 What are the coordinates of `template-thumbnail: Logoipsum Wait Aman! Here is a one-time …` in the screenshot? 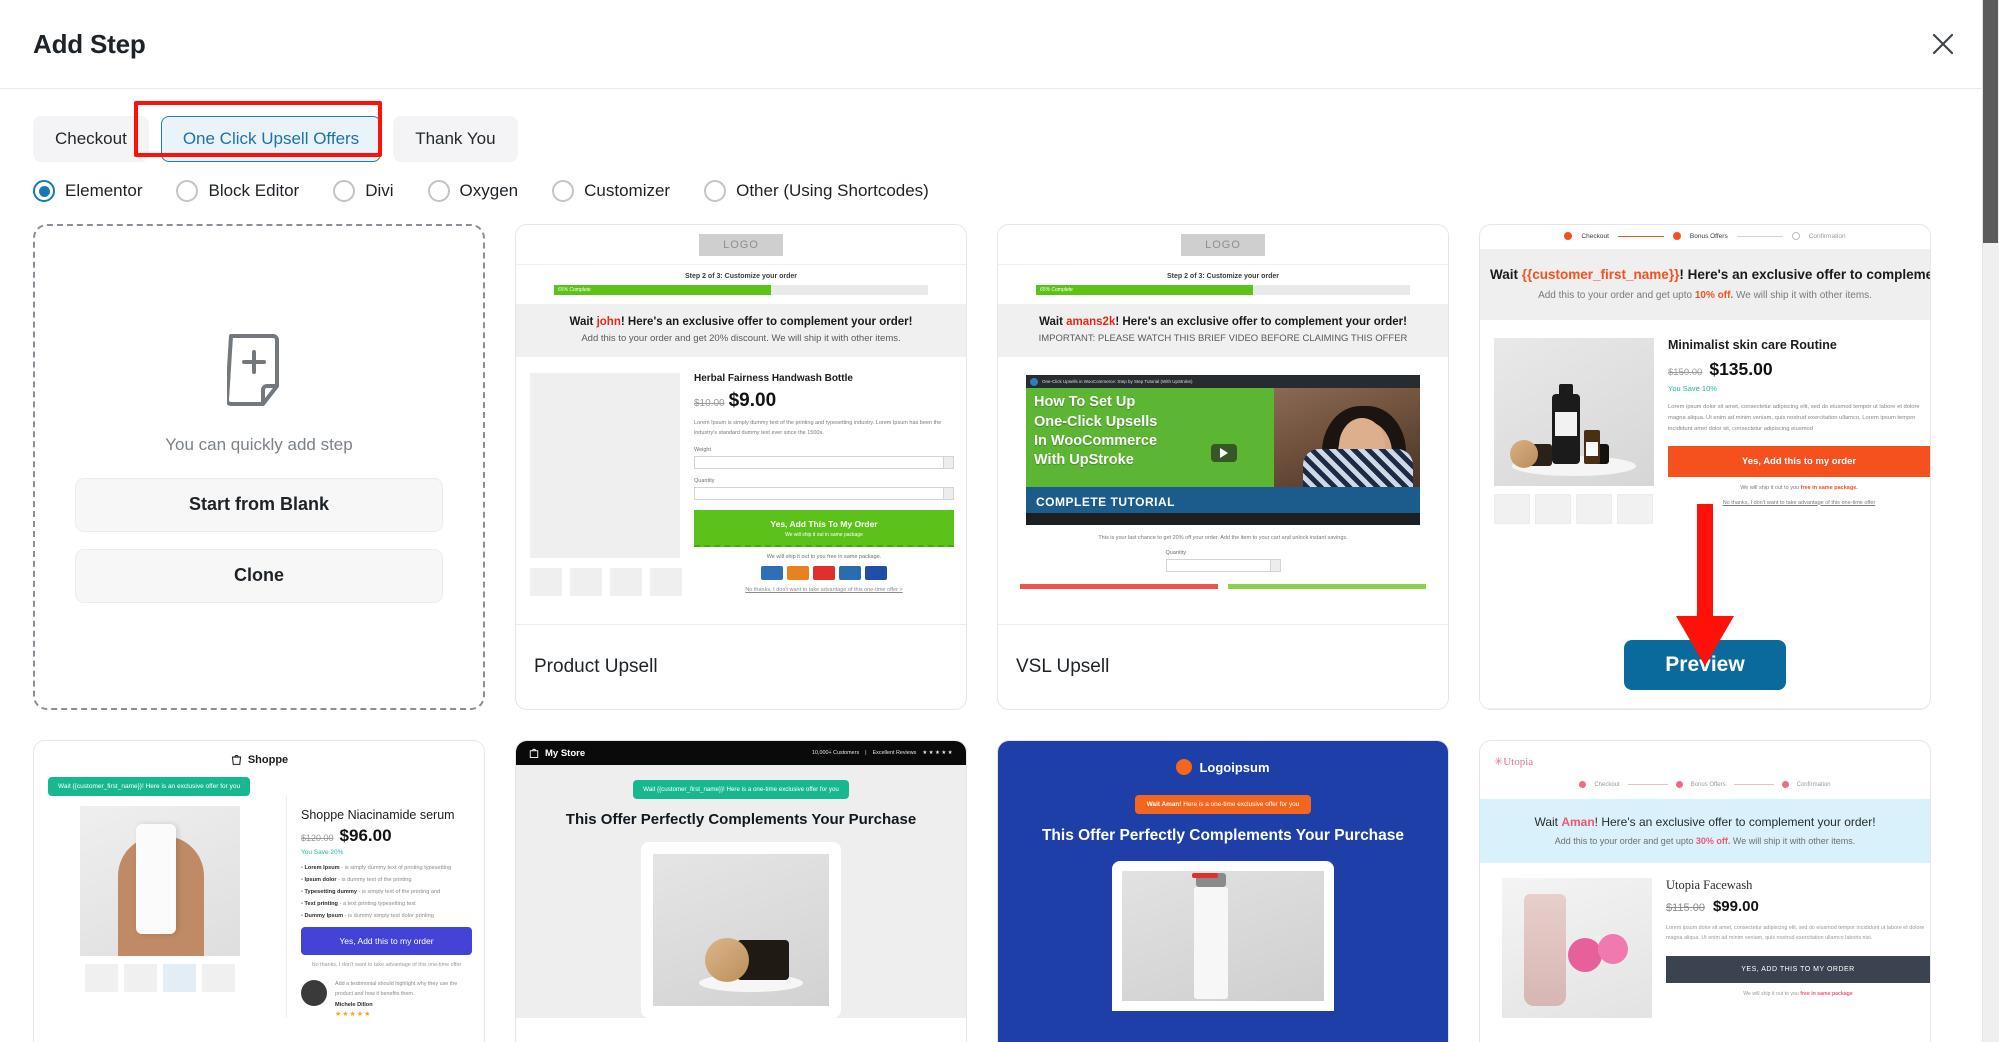 It's located at (1223, 891).